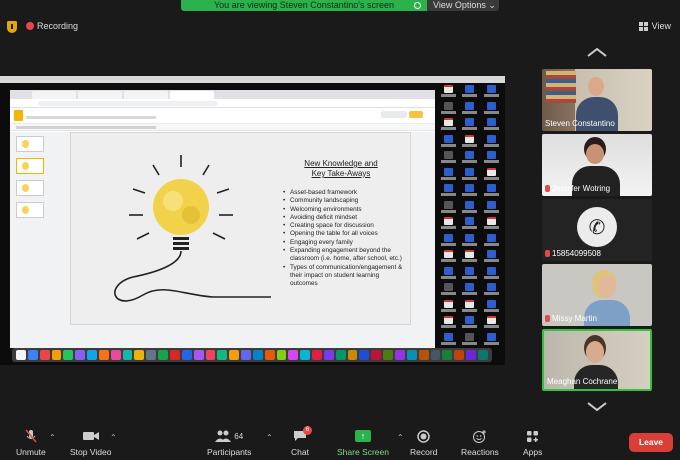 The height and width of the screenshot is (460, 680). I want to click on desktop-files, so click(470, 214).